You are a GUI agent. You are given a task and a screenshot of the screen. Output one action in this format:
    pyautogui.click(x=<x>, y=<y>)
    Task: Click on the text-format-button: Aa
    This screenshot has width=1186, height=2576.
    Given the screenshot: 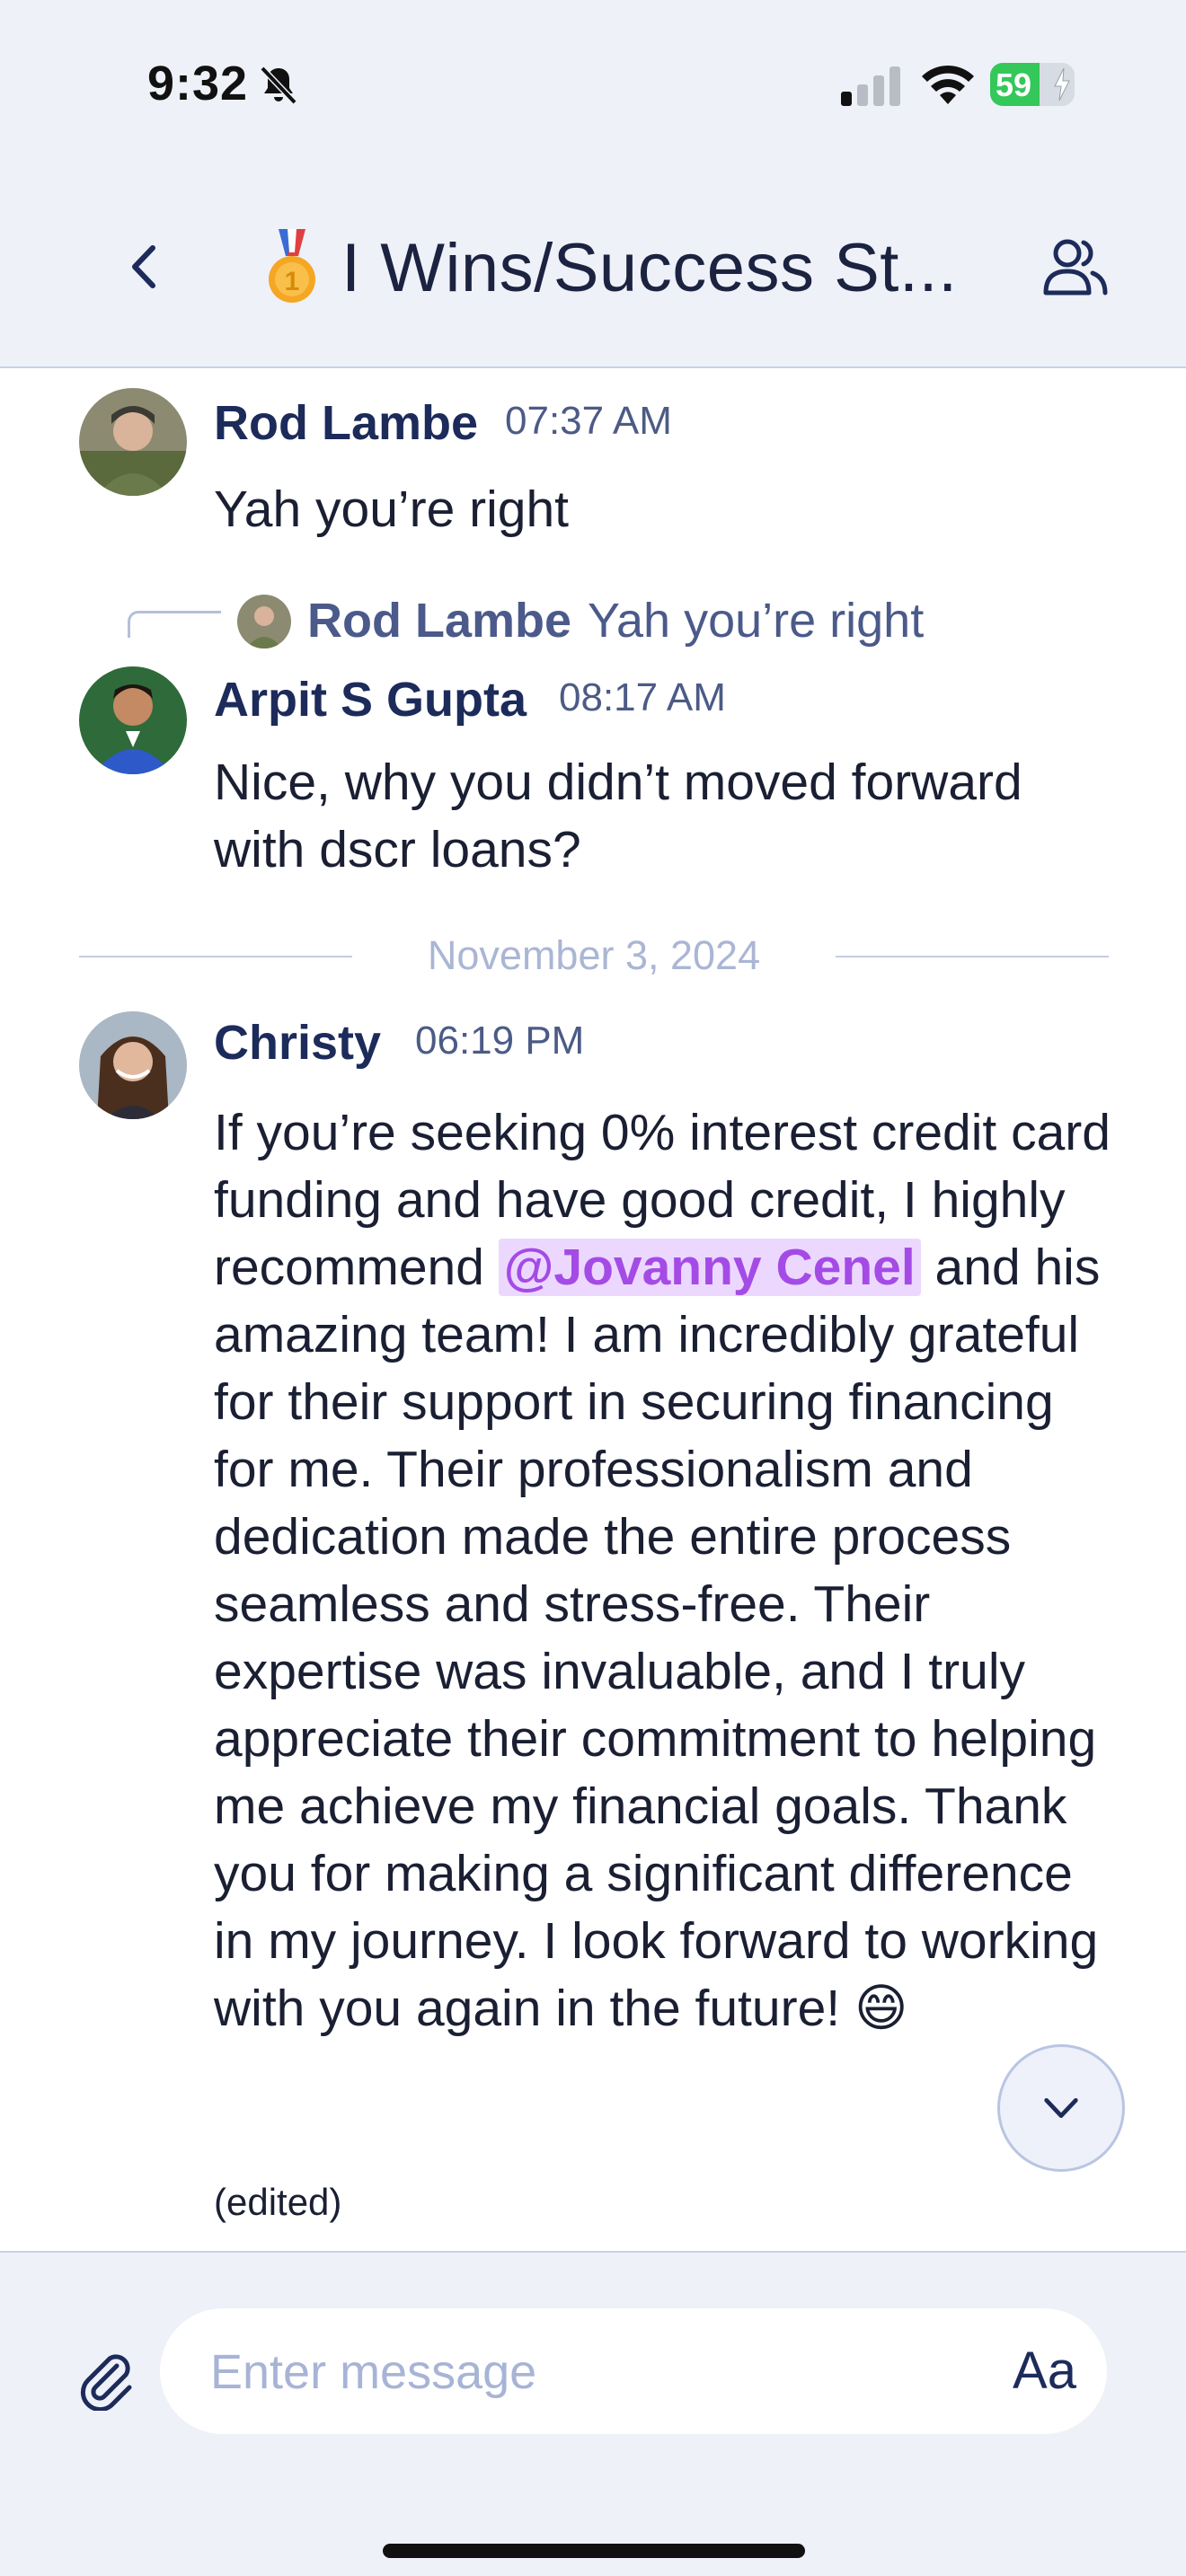 What is the action you would take?
    pyautogui.click(x=1044, y=2371)
    